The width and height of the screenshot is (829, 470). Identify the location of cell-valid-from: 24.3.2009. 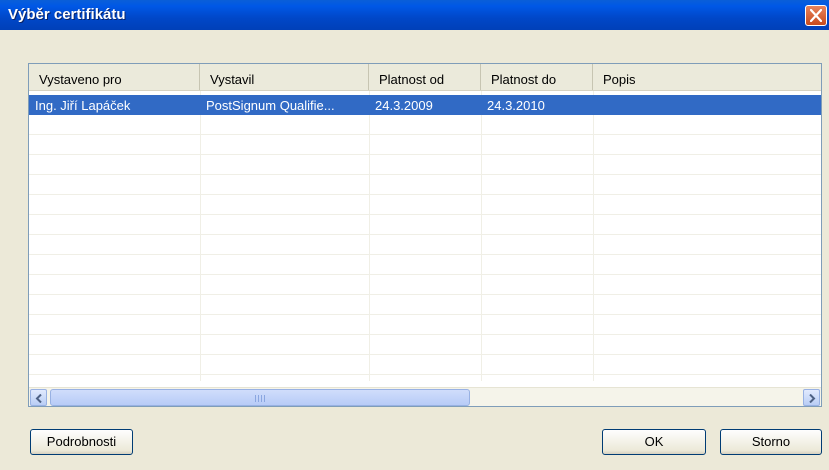
(404, 105).